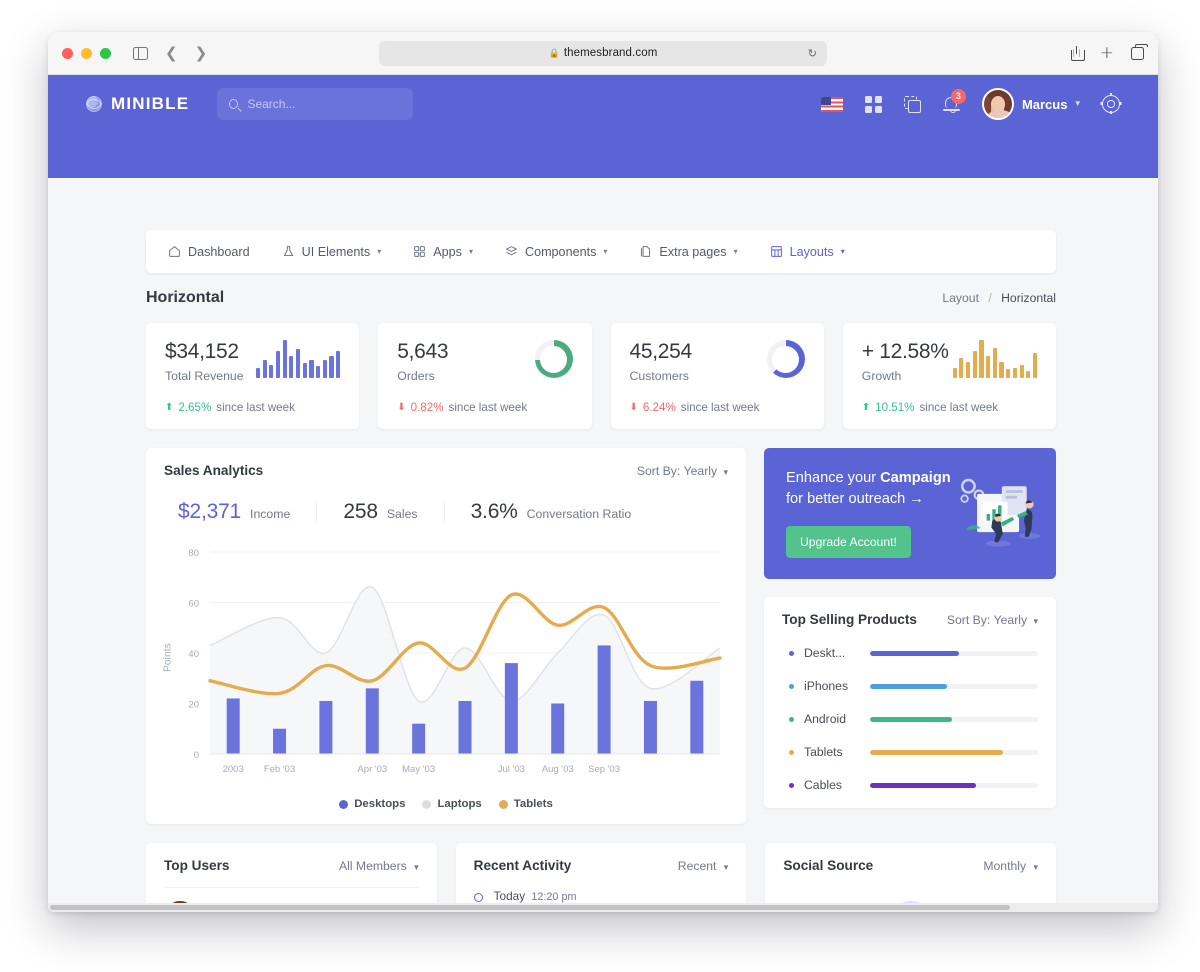 The image size is (1200, 972). What do you see at coordinates (443, 252) in the screenshot?
I see `nav-item-apps: Apps ▾` at bounding box center [443, 252].